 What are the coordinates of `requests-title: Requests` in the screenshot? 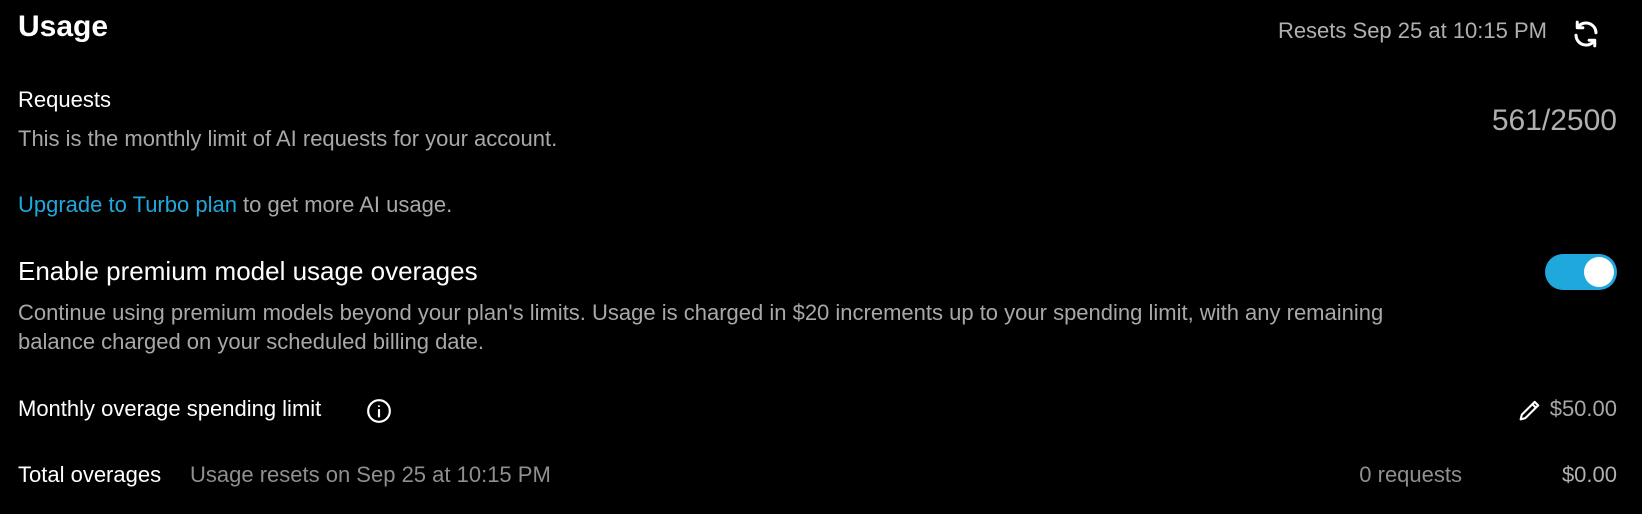 It's located at (64, 99).